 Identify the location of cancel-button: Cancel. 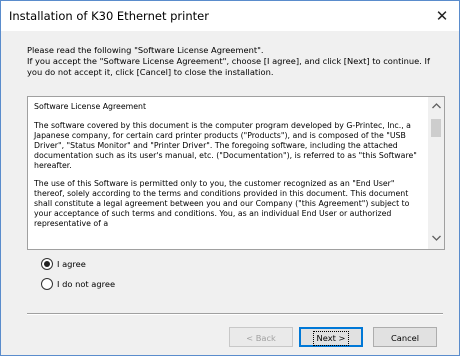
(405, 337).